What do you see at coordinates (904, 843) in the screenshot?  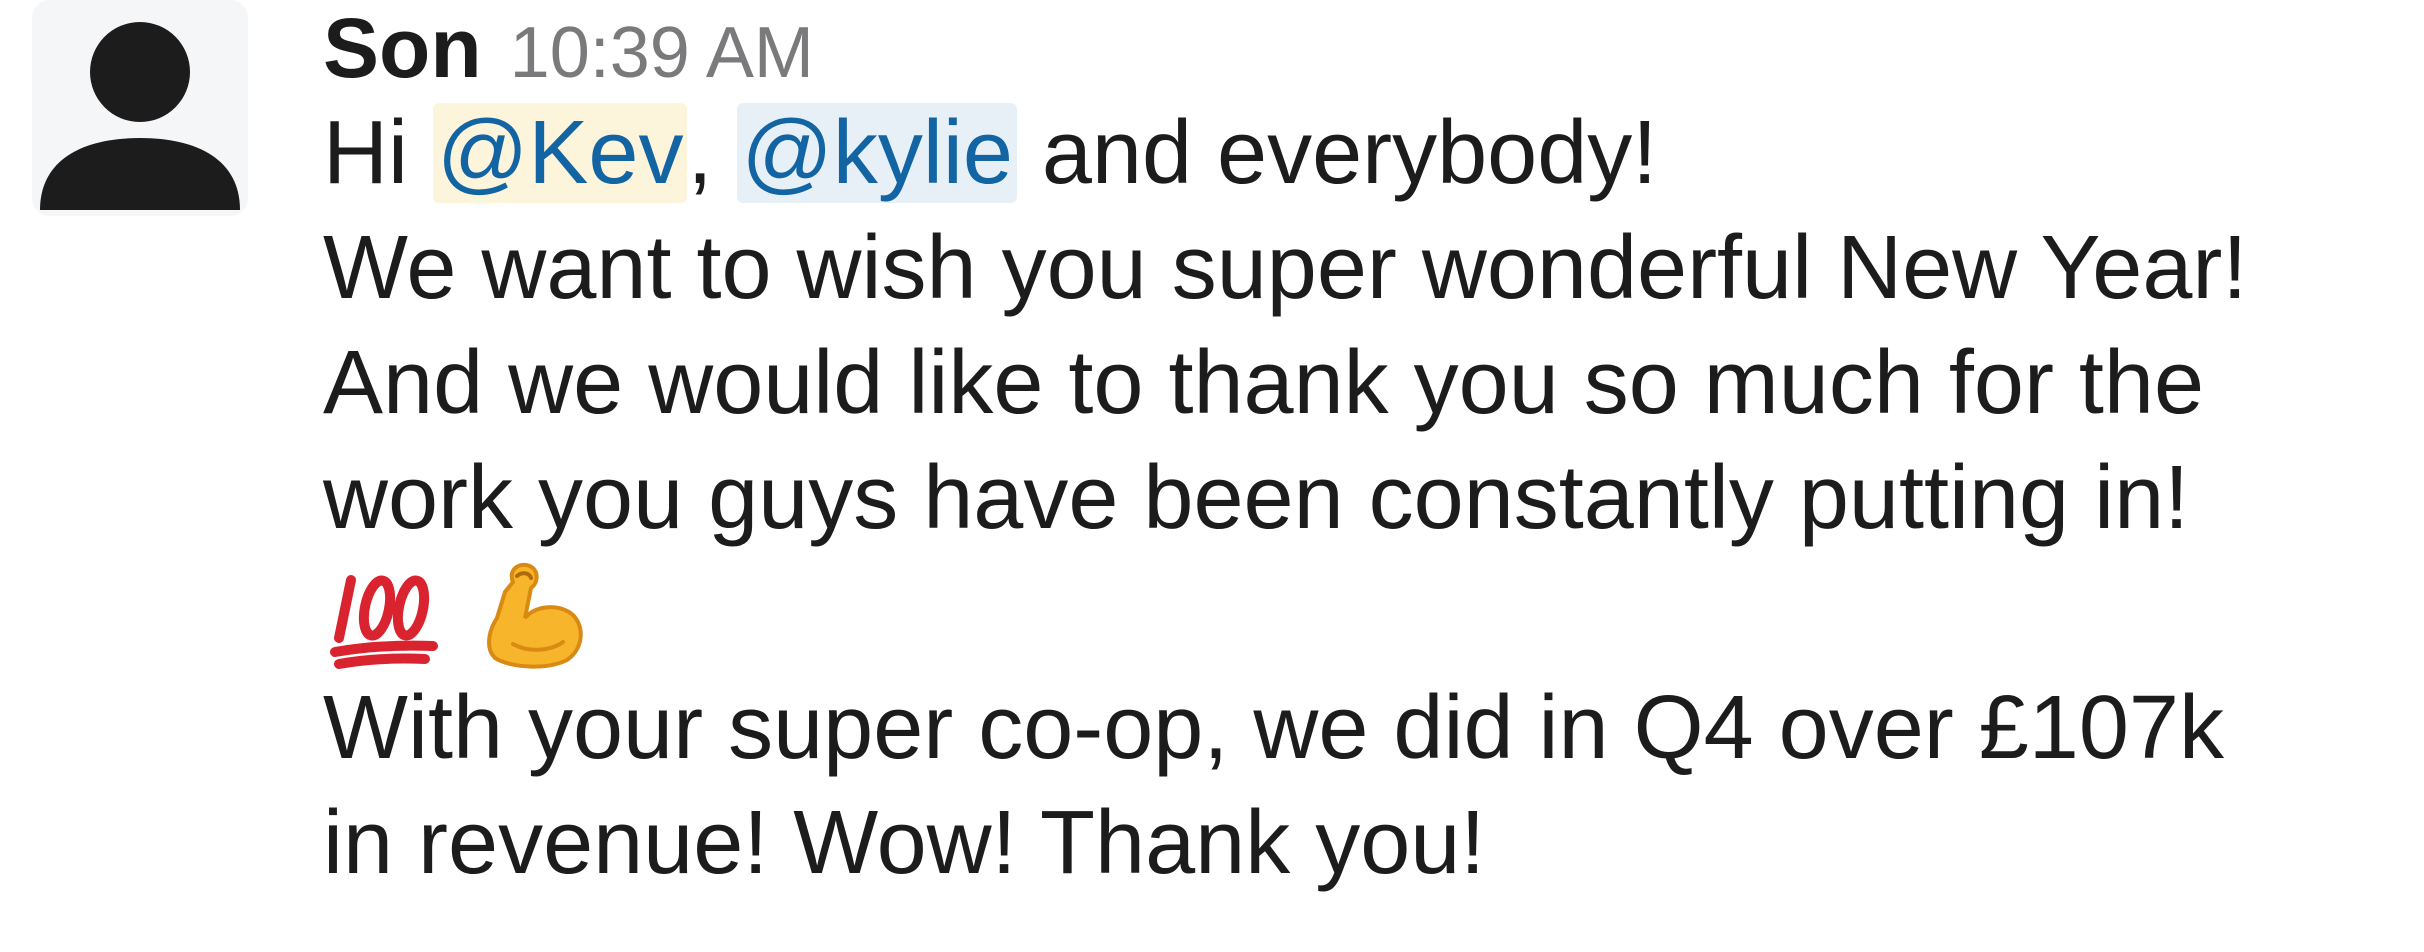 I see `message-line-6: in revenue! Wow! Thank you!` at bounding box center [904, 843].